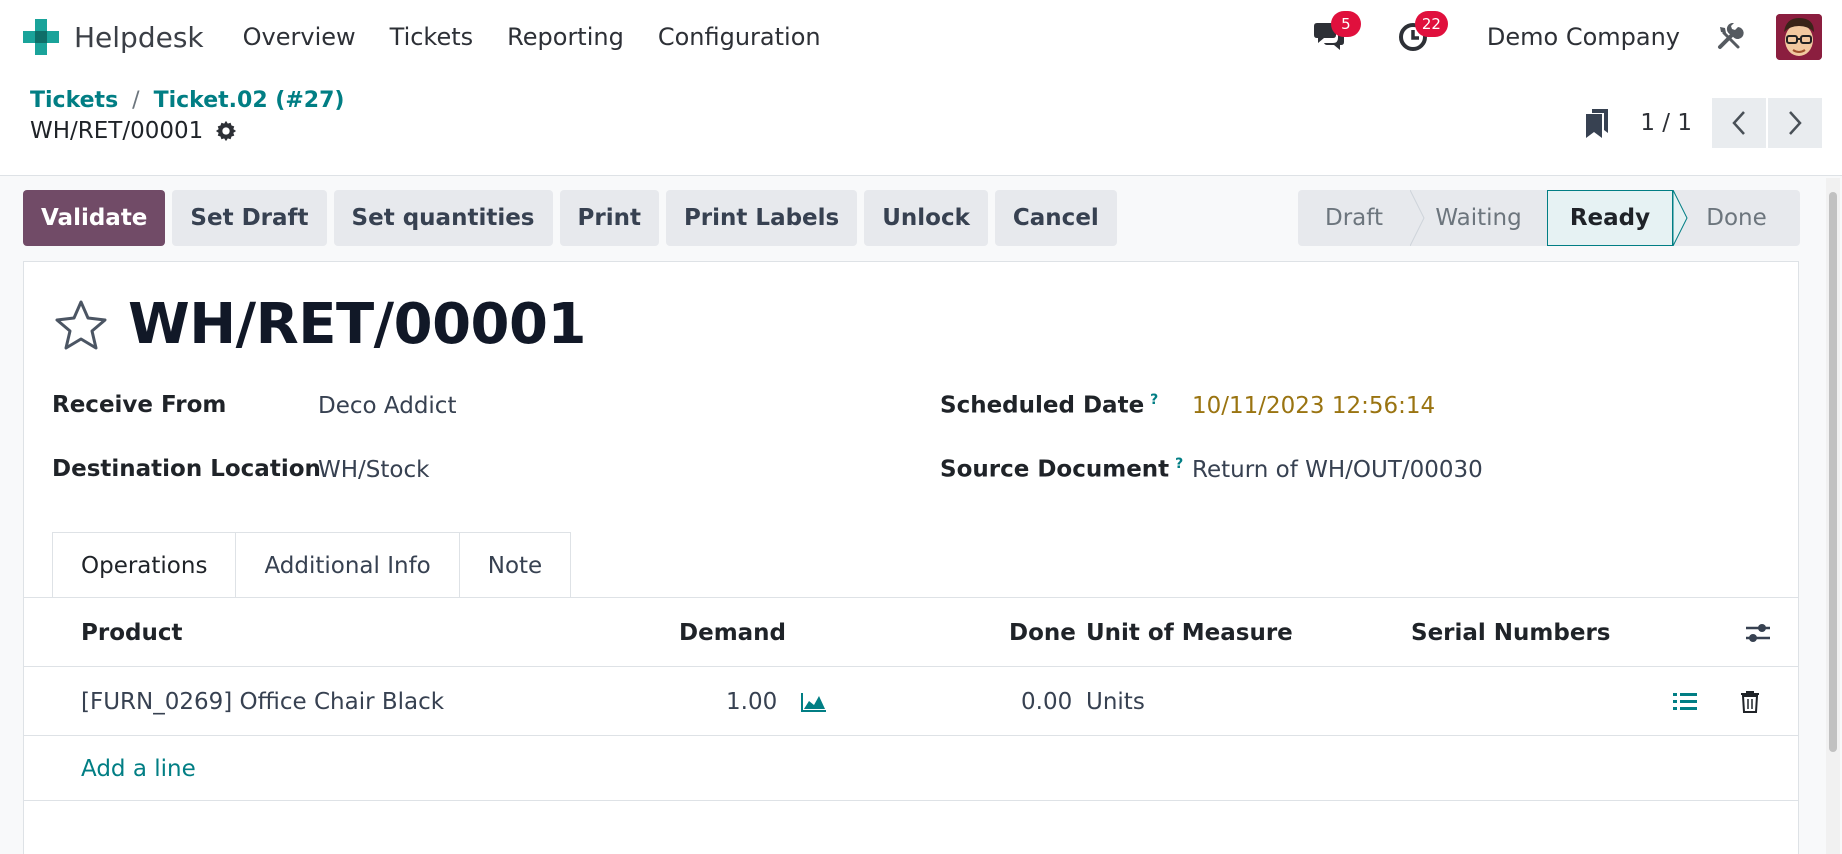 This screenshot has width=1842, height=854. I want to click on row-demand: 1.00, so click(751, 701).